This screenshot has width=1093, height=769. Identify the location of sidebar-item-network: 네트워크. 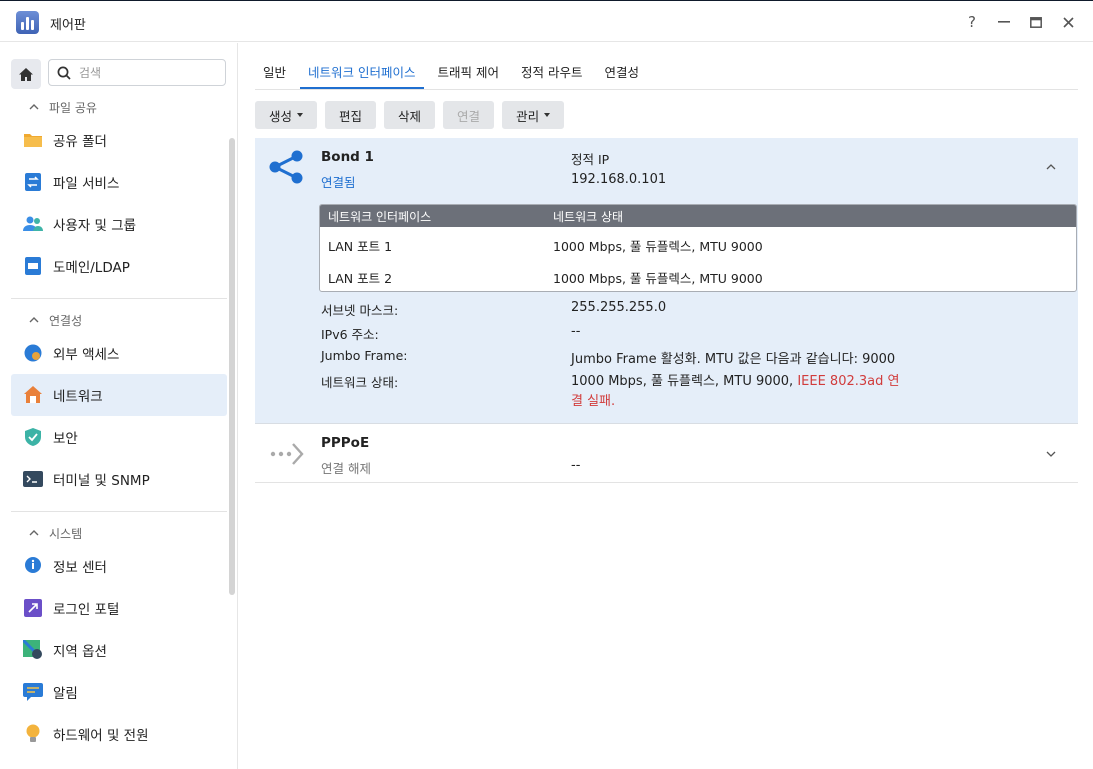
(119, 395).